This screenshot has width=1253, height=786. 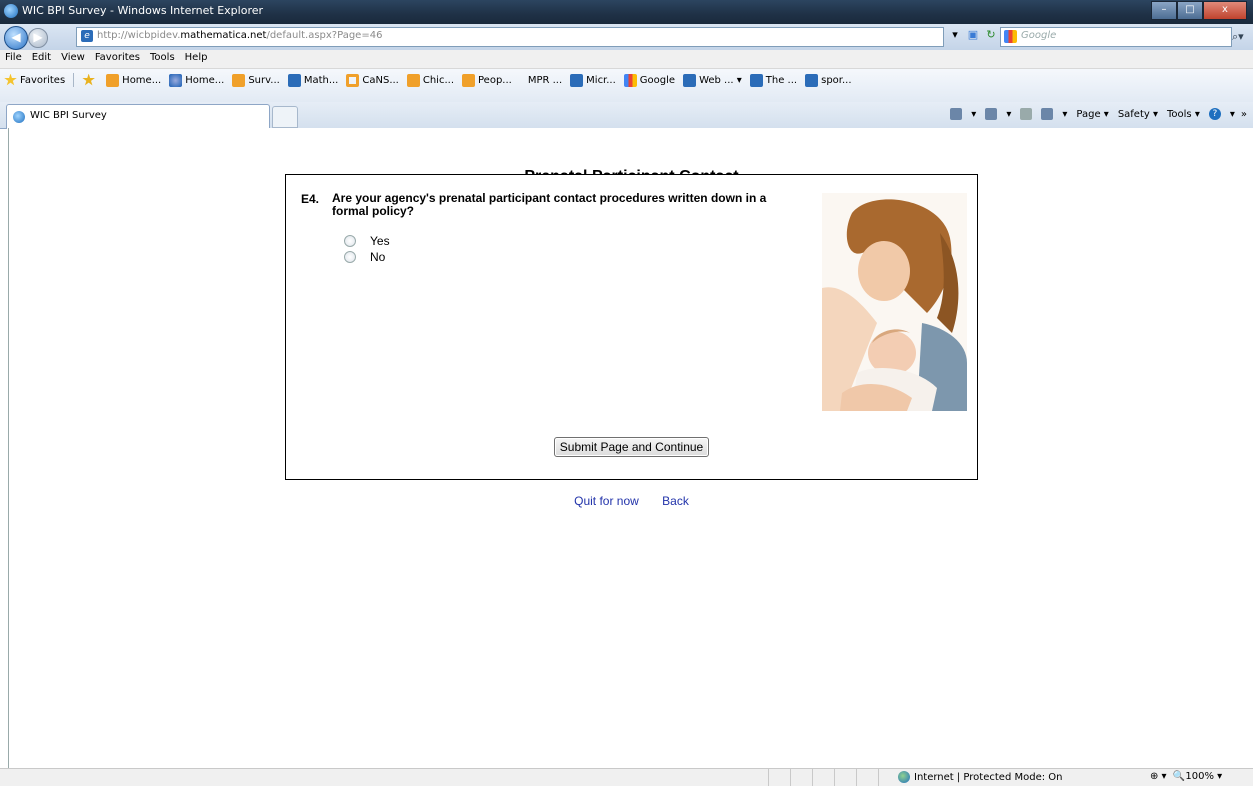 I want to click on page-favicon-icon: e, so click(x=87, y=36).